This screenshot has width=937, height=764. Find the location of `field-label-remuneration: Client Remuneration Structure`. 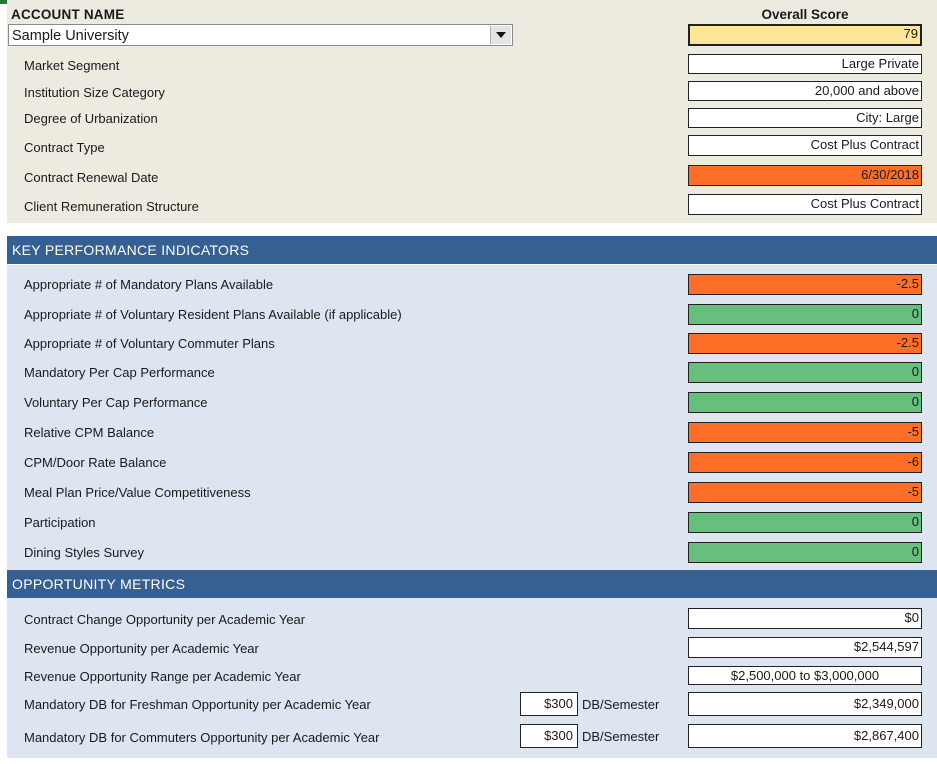

field-label-remuneration: Client Remuneration Structure is located at coordinates (111, 206).